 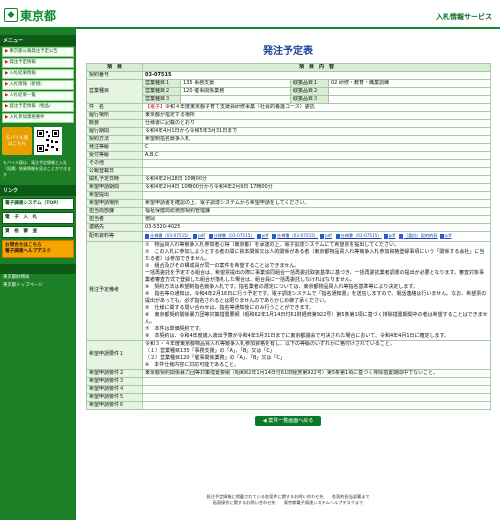 I want to click on header-content: 項 目 内 容, so click(x=316, y=67).